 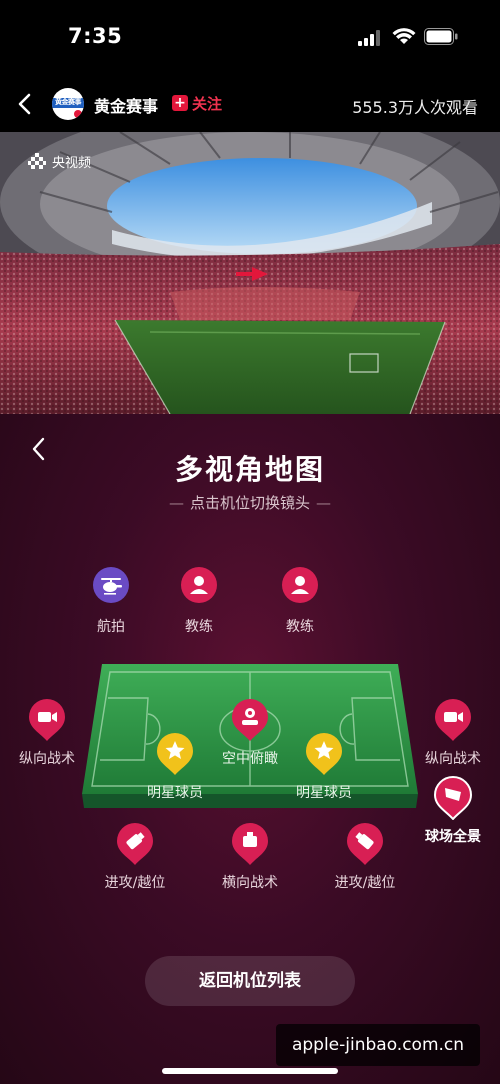 I want to click on live-header: 黄金赛事 黄金赛事 + 关注 555.3万人次观看, so click(x=250, y=104).